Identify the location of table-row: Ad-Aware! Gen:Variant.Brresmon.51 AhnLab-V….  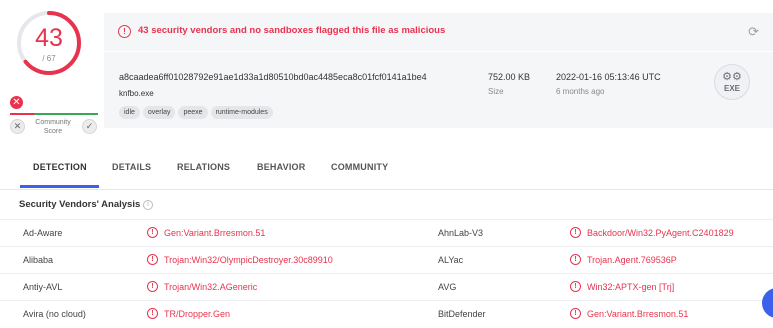
(386, 232).